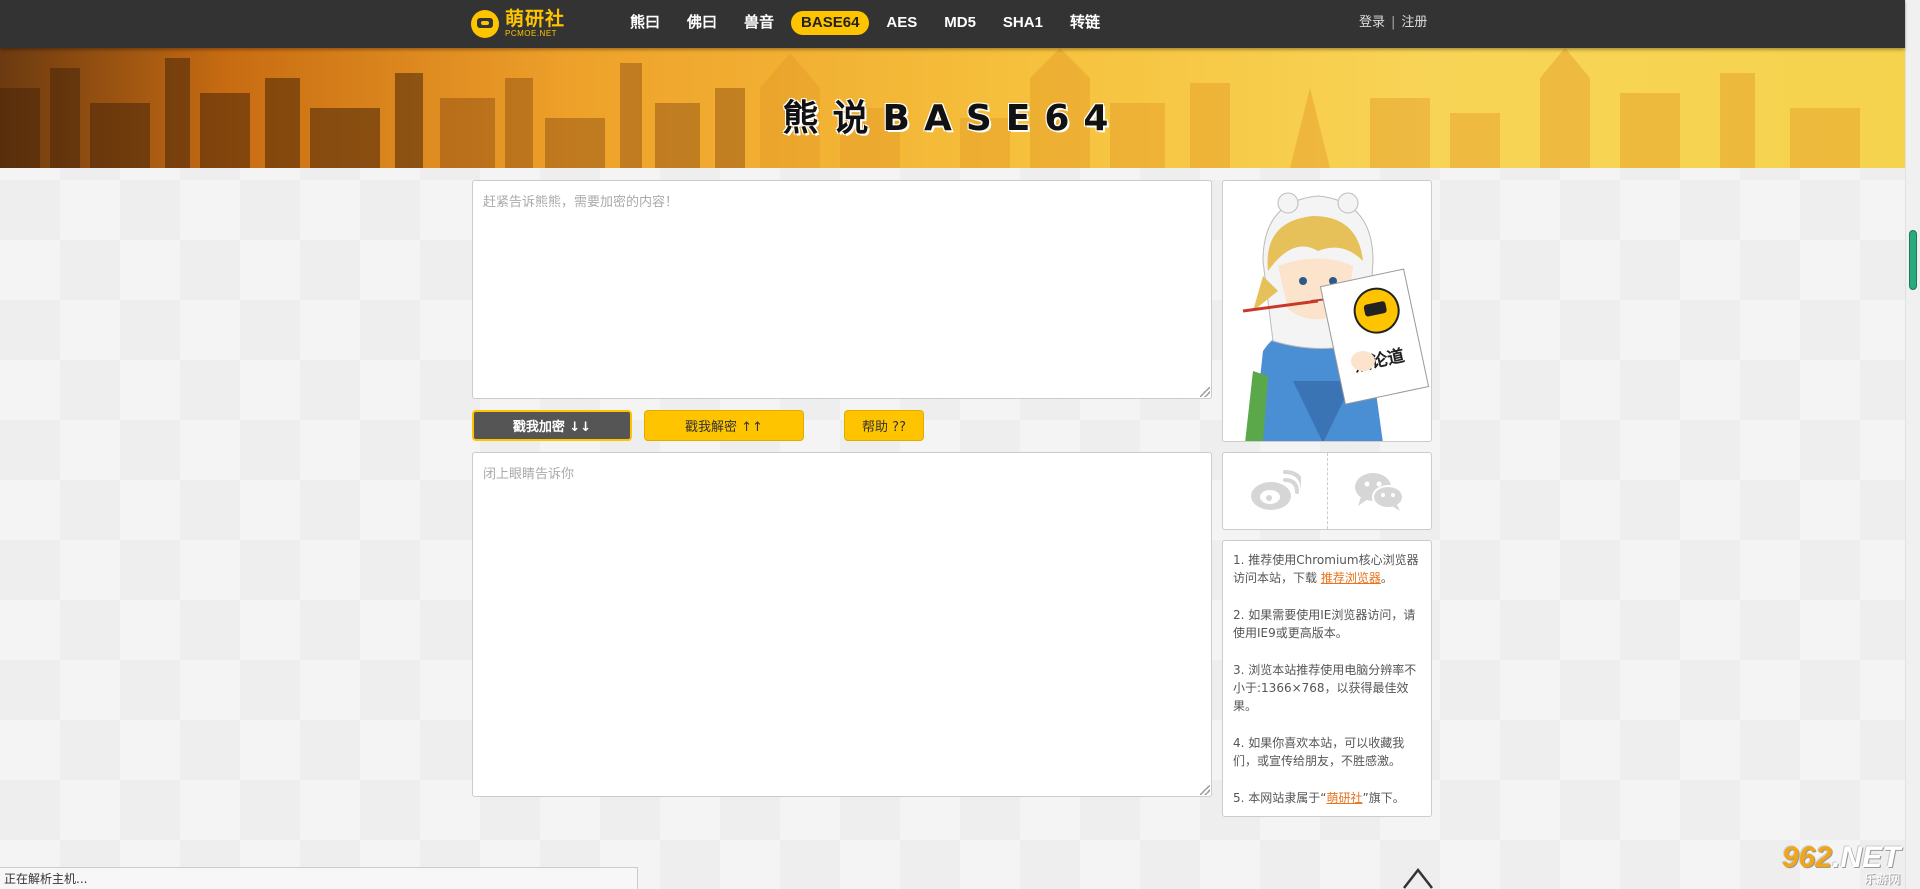 The height and width of the screenshot is (889, 1920). What do you see at coordinates (1325, 688) in the screenshot?
I see `notice-item: 3. 浏览本站推荐使用电脑分辨率不小于:1366×768，以获得最佳效果。` at bounding box center [1325, 688].